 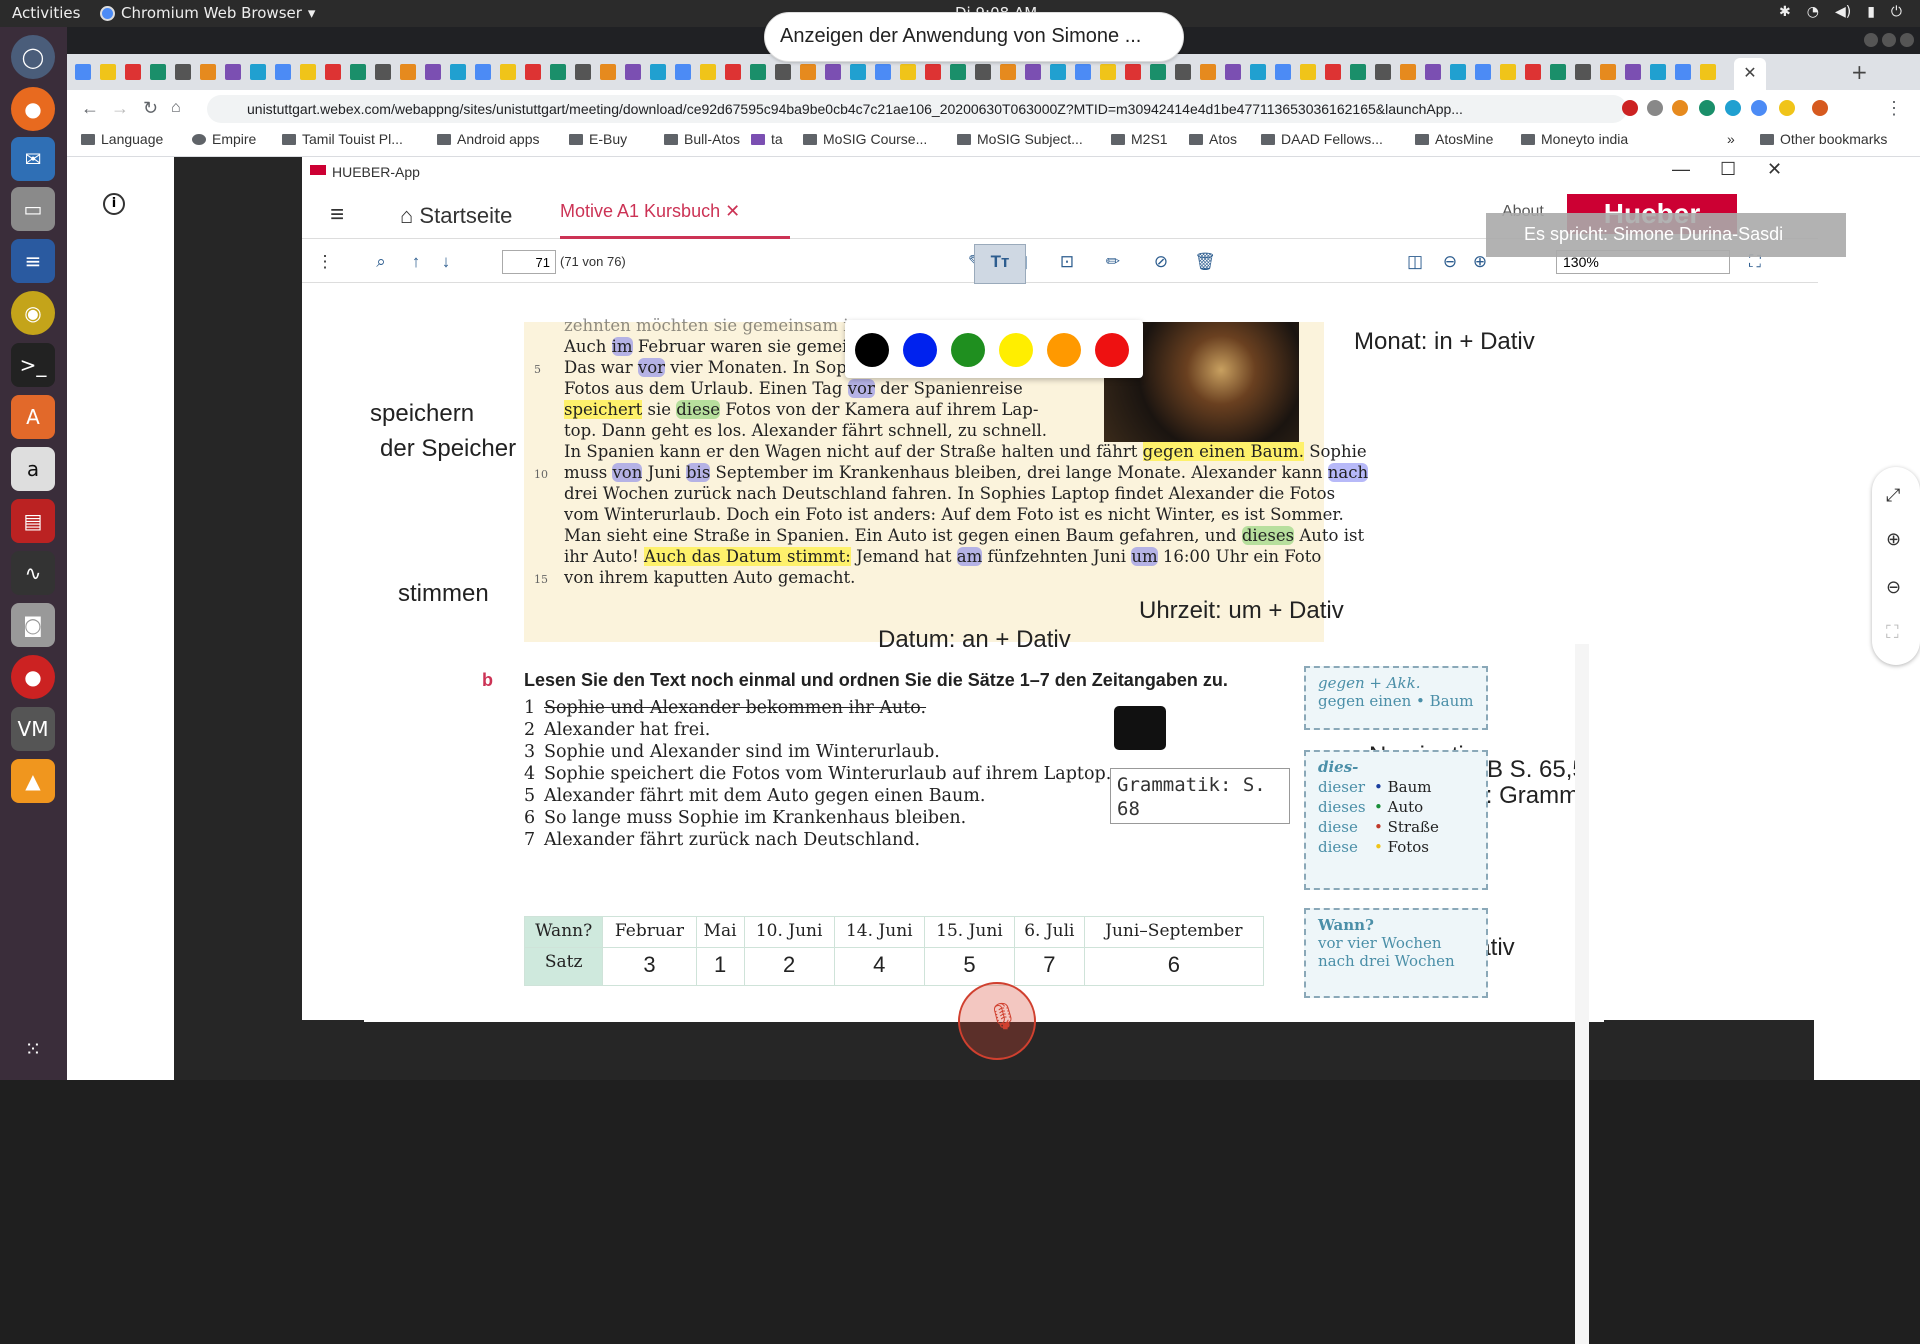 I want to click on bookmark-bullatos: Bull-Atos, so click(x=702, y=139).